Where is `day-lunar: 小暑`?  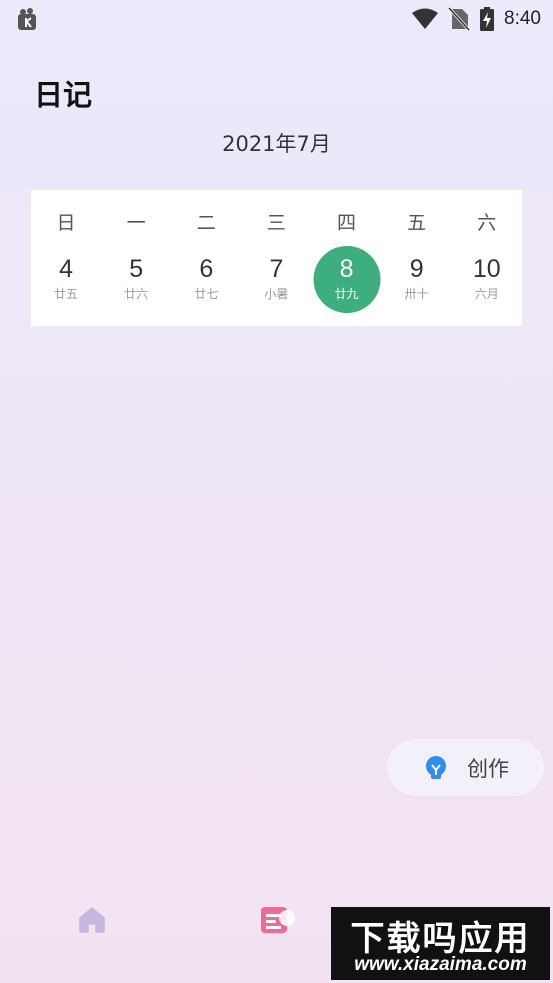
day-lunar: 小暑 is located at coordinates (276, 294).